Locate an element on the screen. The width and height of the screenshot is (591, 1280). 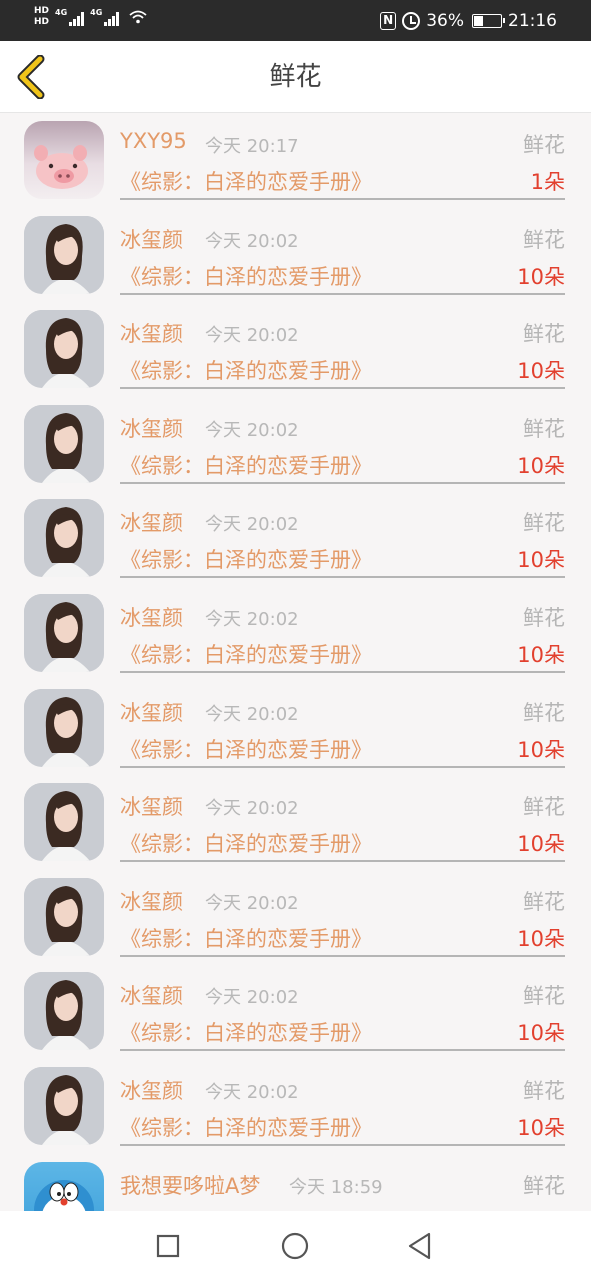
wifi-icon is located at coordinates (138, 17).